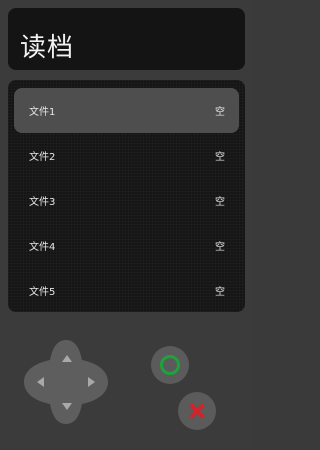 The image size is (320, 450). I want to click on save-slot-label: 文件1, so click(42, 112).